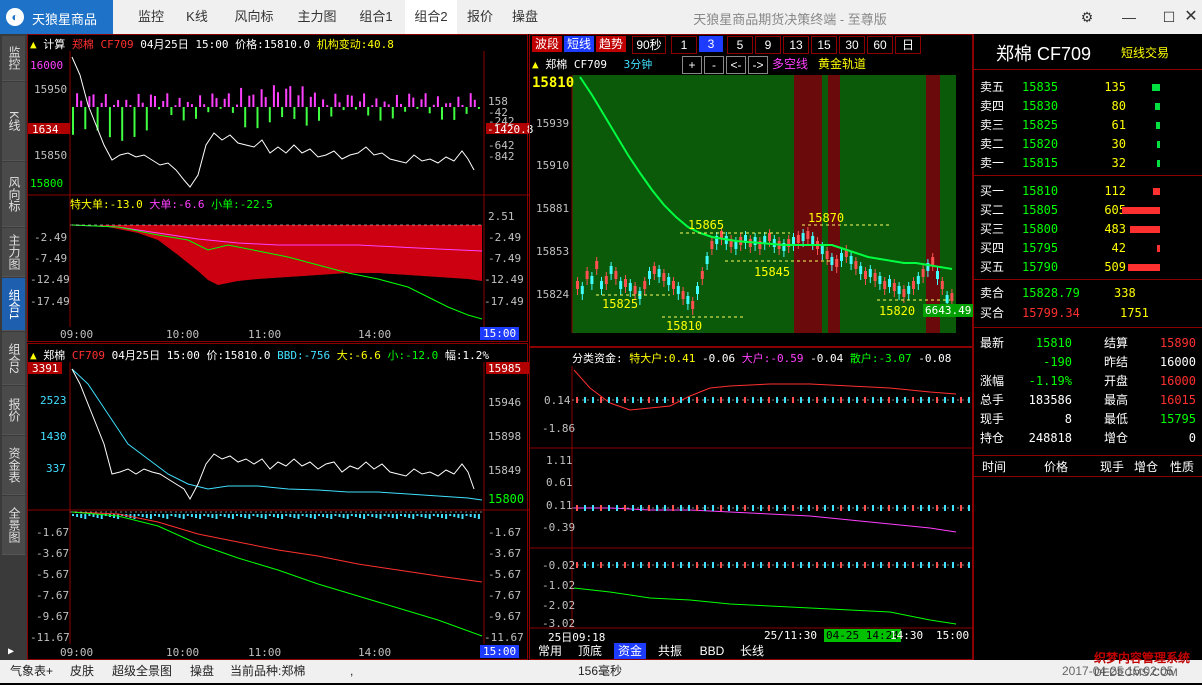  What do you see at coordinates (1088, 466) in the screenshot?
I see `tick-table-header: 时间 价格 现手 增仓 性质` at bounding box center [1088, 466].